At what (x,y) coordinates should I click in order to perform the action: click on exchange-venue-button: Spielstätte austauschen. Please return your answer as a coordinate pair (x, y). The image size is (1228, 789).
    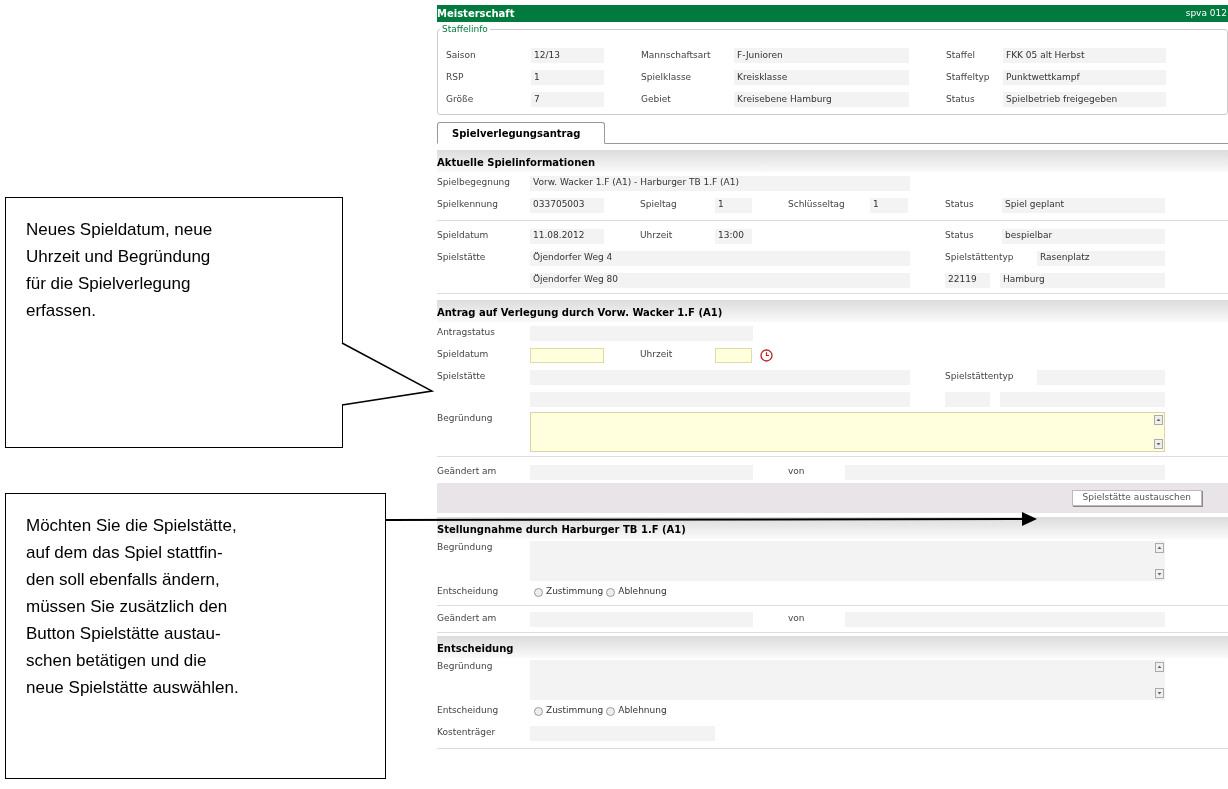
    Looking at the image, I should click on (1136, 498).